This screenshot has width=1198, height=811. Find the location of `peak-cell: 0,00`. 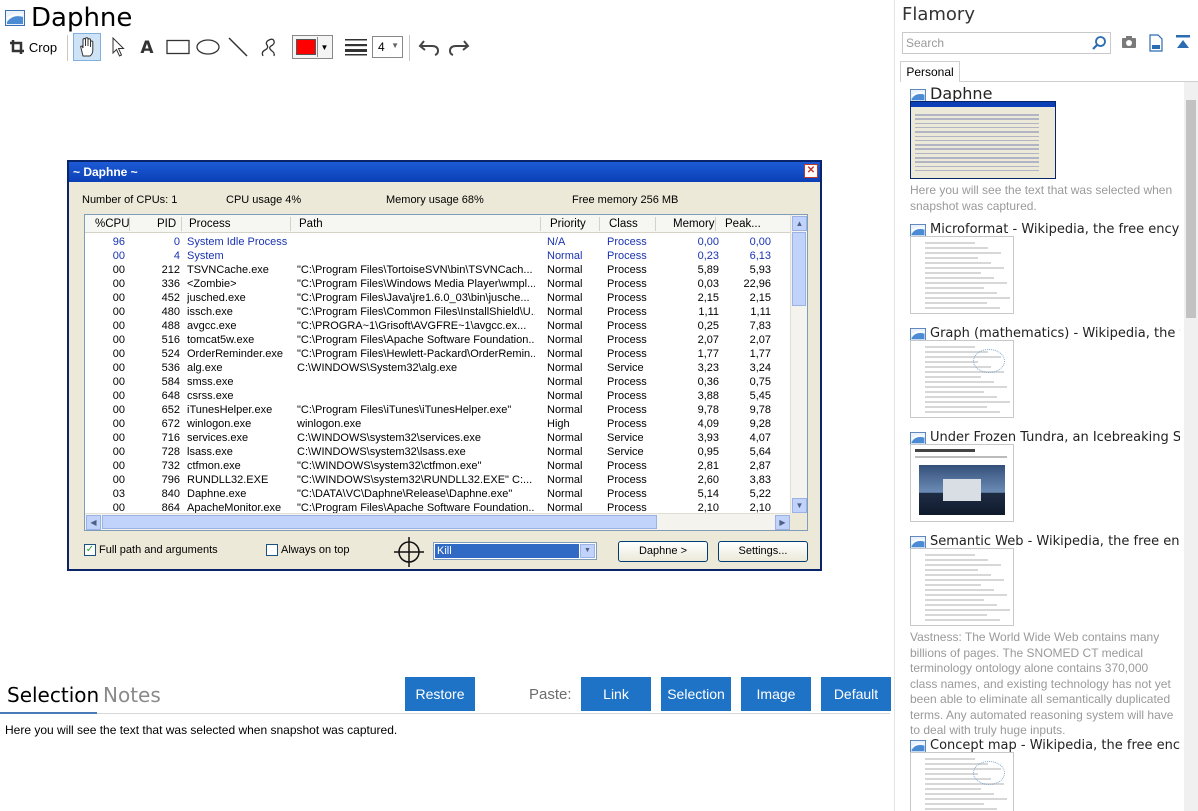

peak-cell: 0,00 is located at coordinates (760, 242).